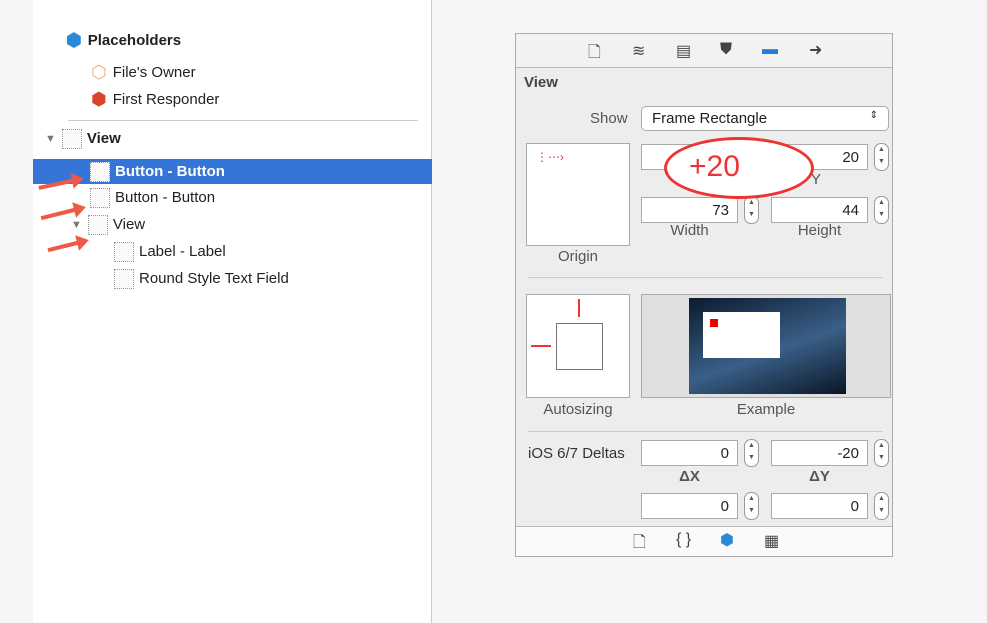  What do you see at coordinates (726, 50) in the screenshot?
I see `attributes-icon: ⛊` at bounding box center [726, 50].